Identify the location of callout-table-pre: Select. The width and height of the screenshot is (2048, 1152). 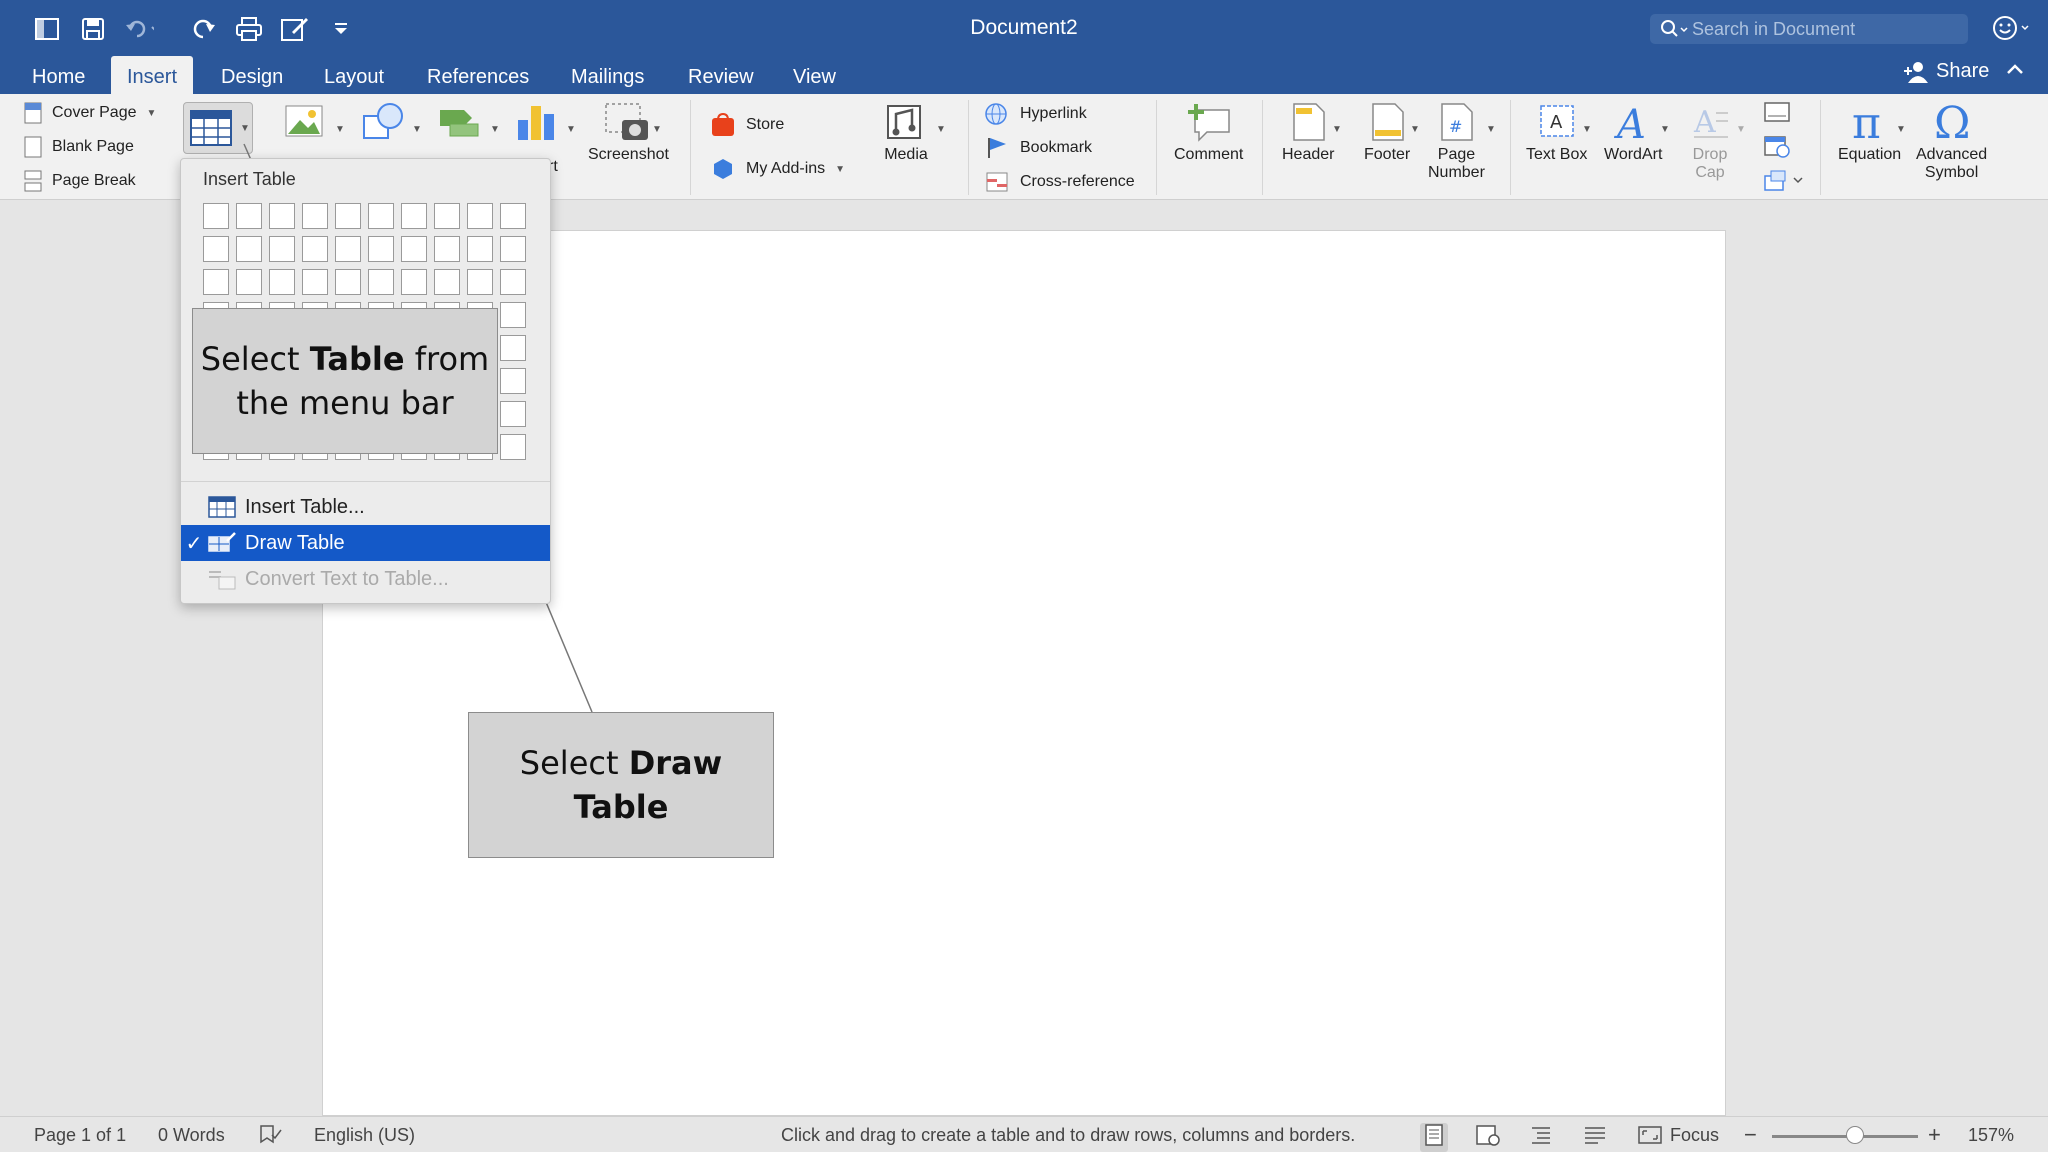
(255, 359).